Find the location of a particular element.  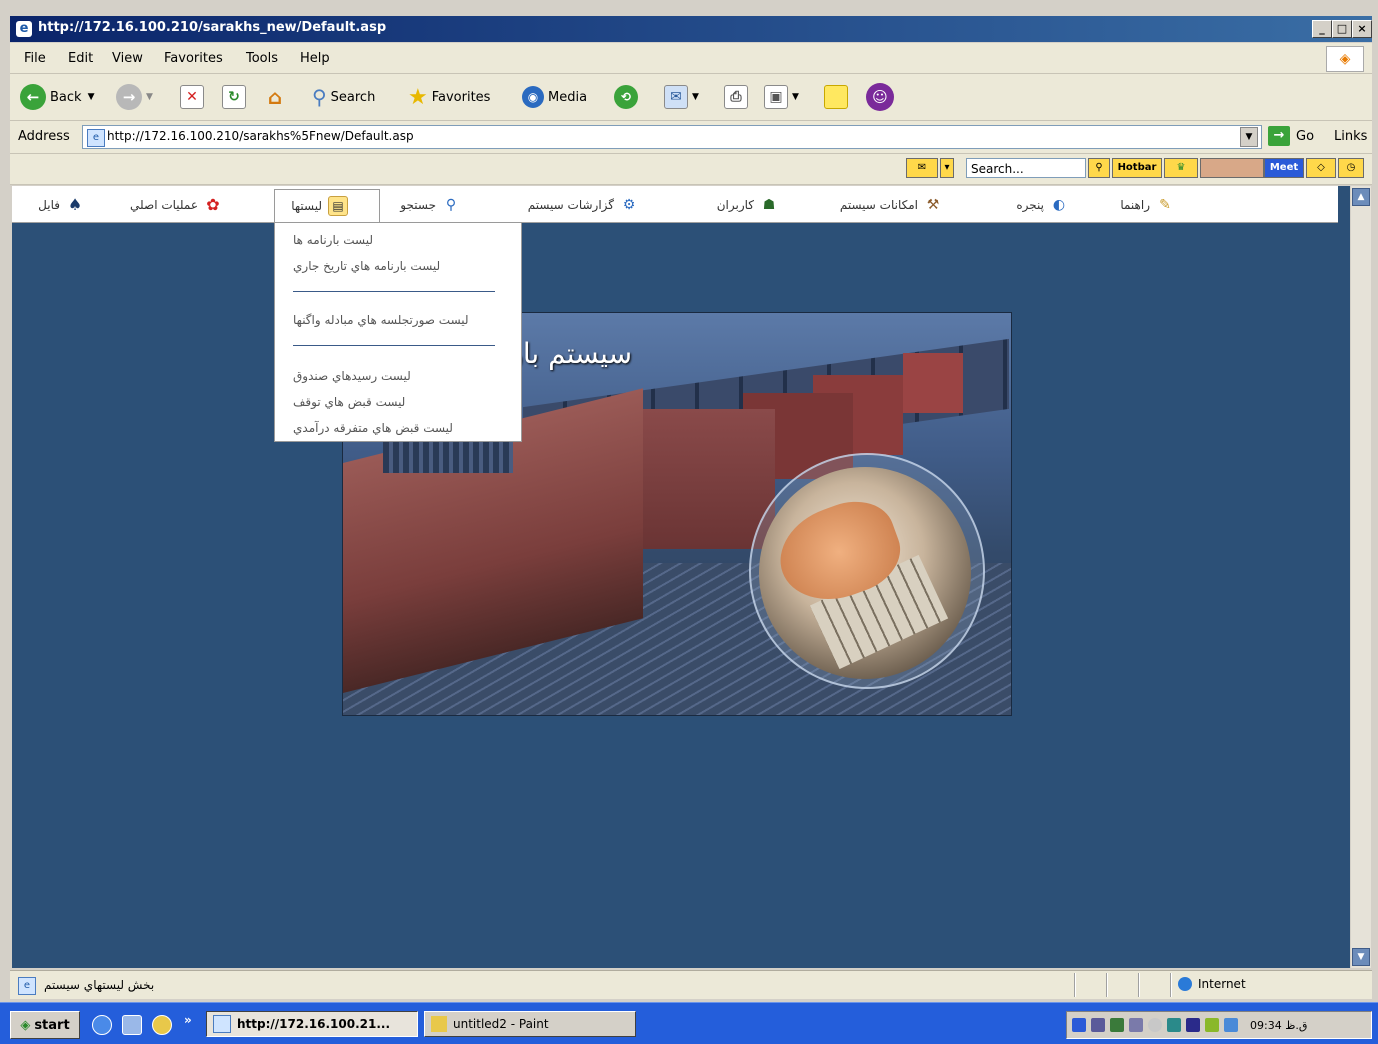

clock-icon: ◷ is located at coordinates (1351, 168).